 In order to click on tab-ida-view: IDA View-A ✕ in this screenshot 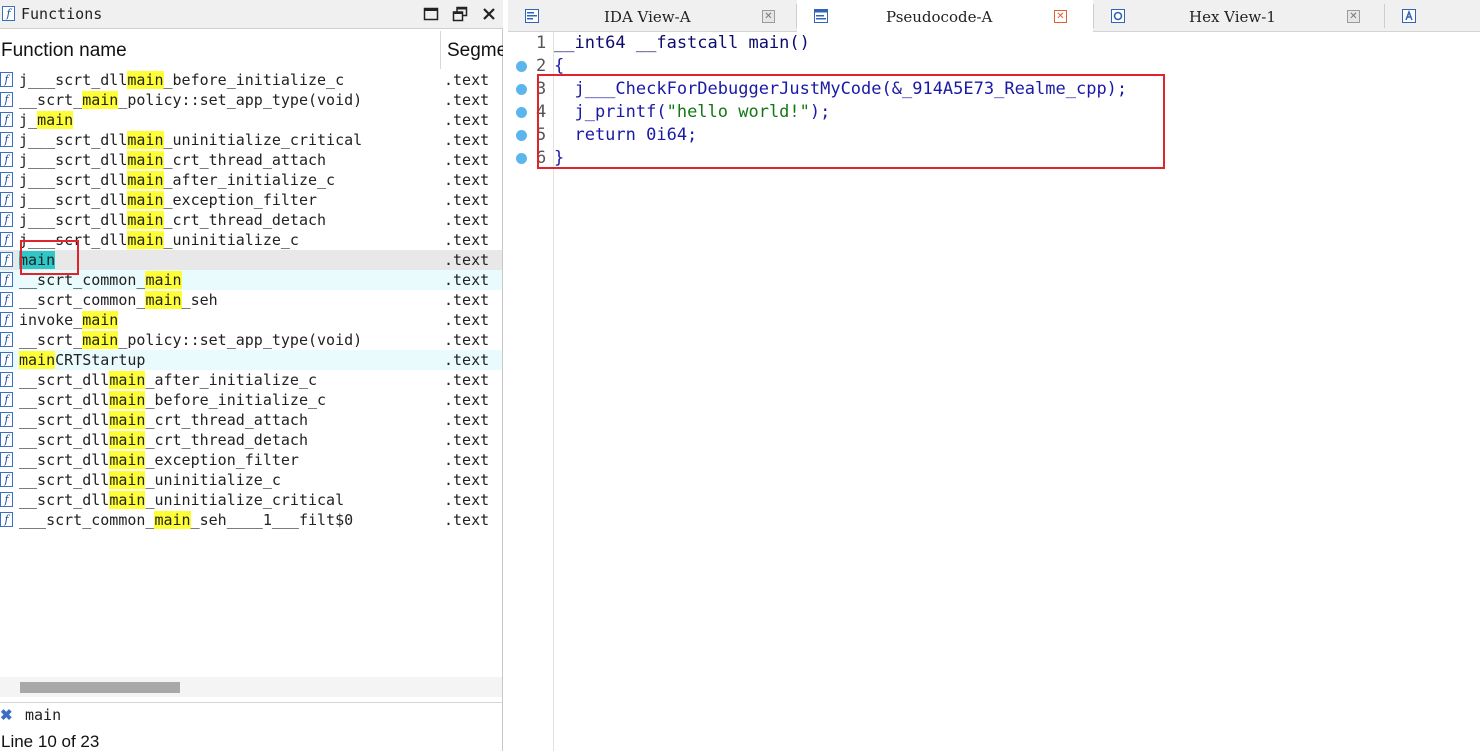, I will do `click(652, 16)`.